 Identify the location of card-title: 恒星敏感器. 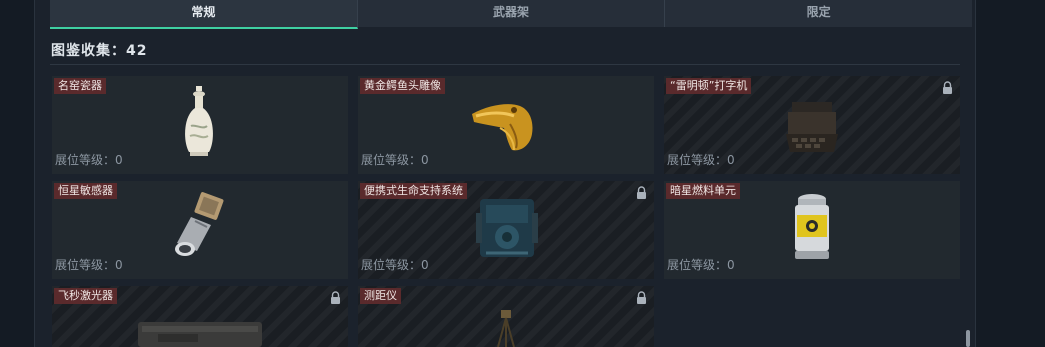
(85, 191).